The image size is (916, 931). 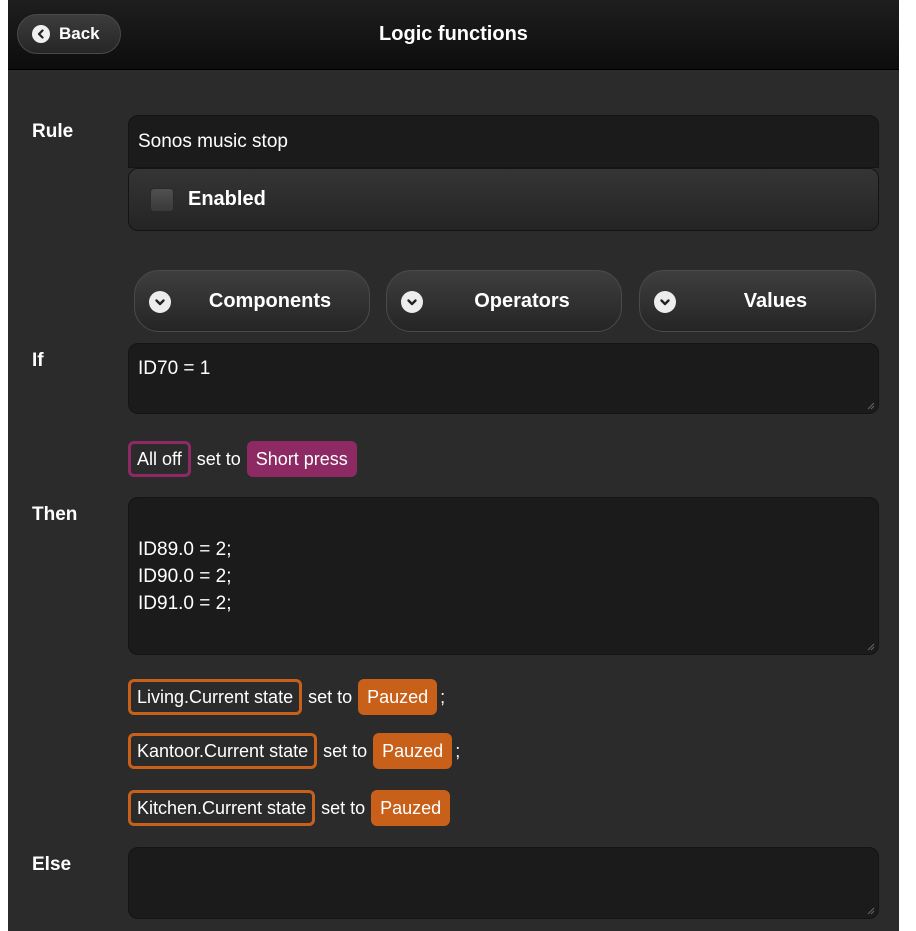 I want to click on operators-label: Operators, so click(x=522, y=300).